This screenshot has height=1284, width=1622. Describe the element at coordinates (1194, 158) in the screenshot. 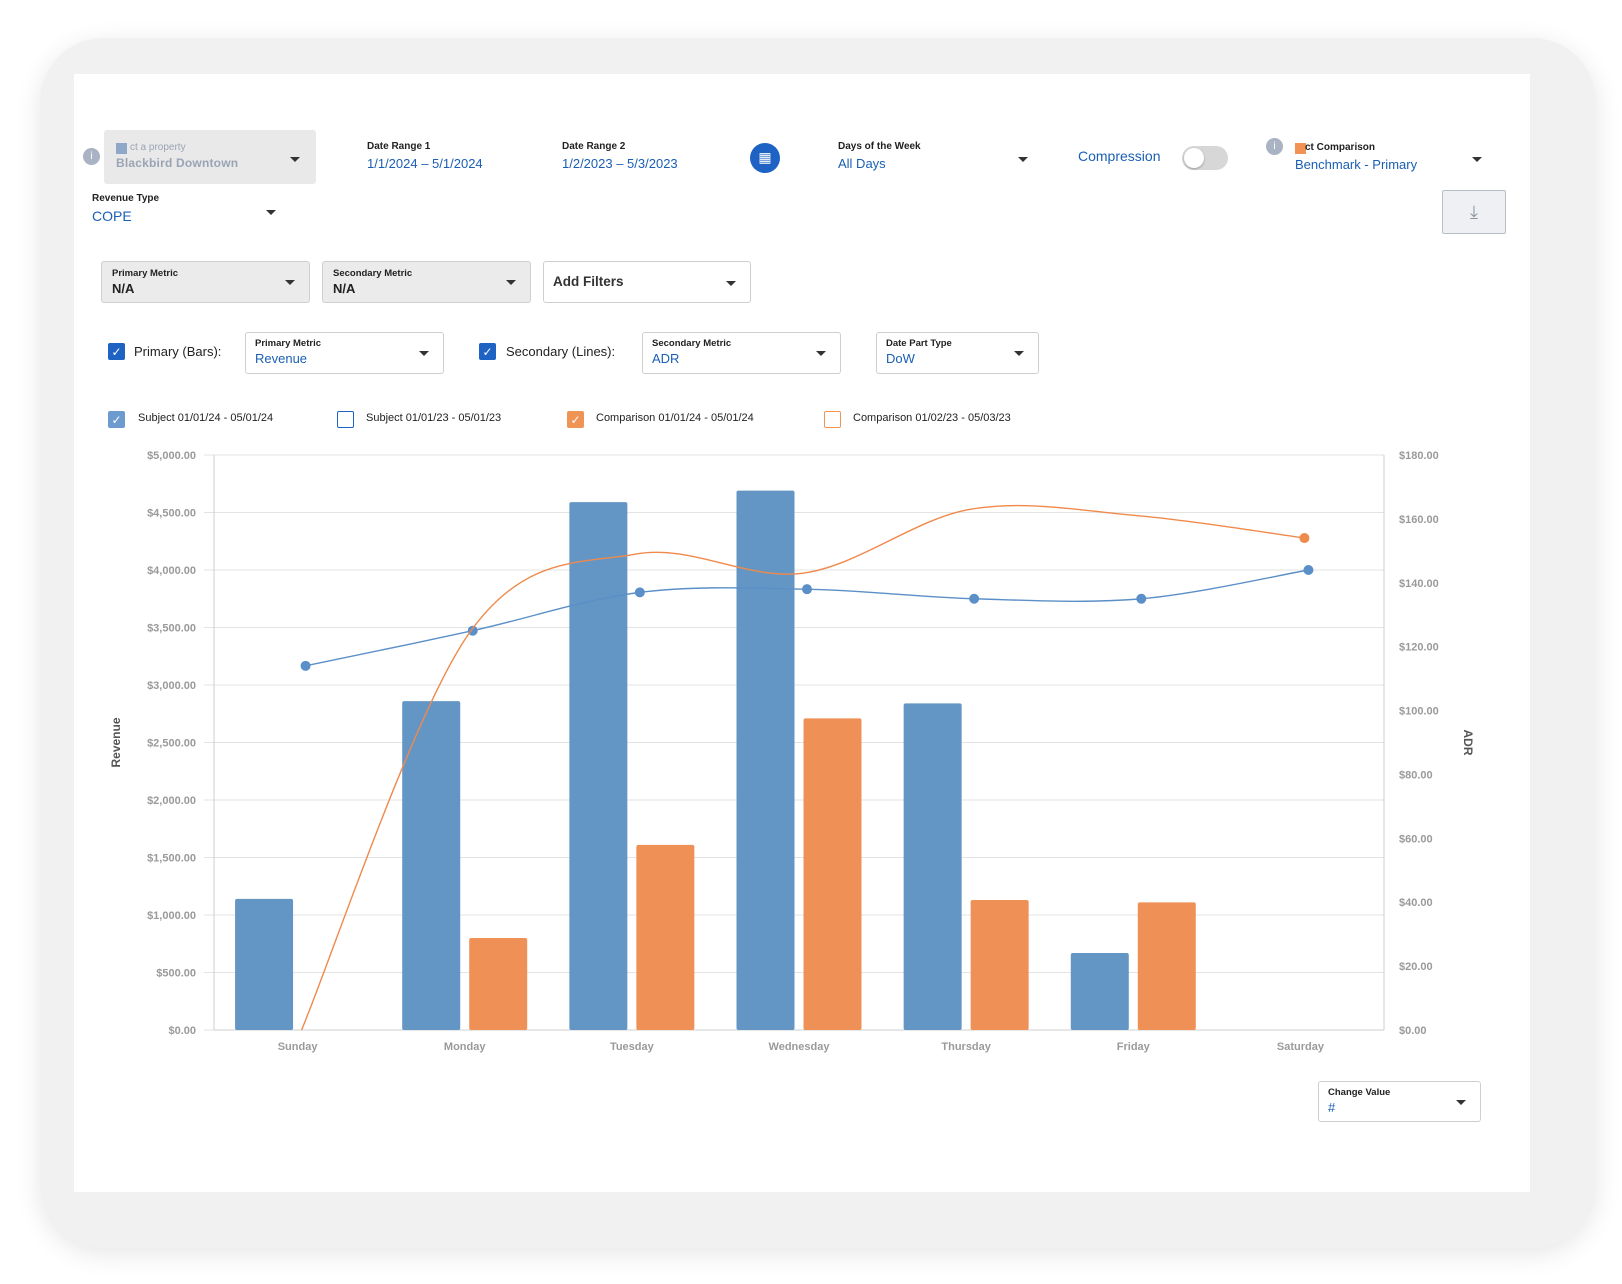

I see `toggle-knob` at that location.